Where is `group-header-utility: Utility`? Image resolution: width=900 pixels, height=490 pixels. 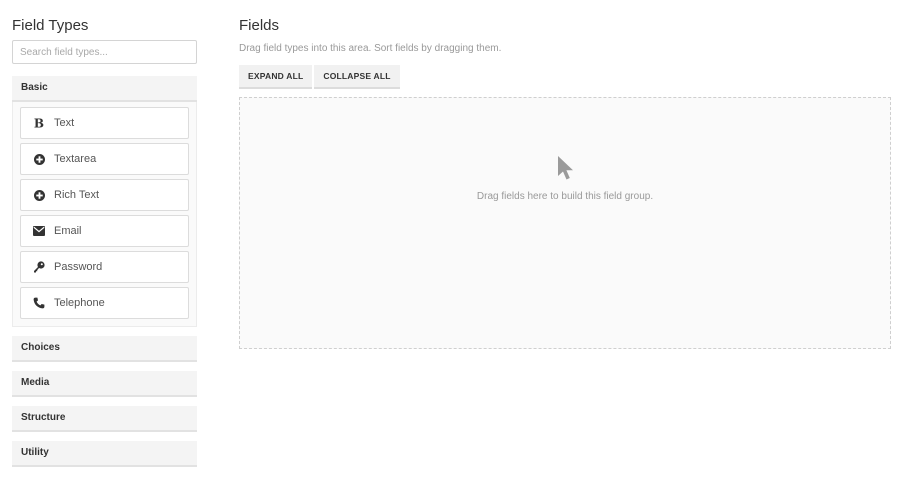 group-header-utility: Utility is located at coordinates (104, 454).